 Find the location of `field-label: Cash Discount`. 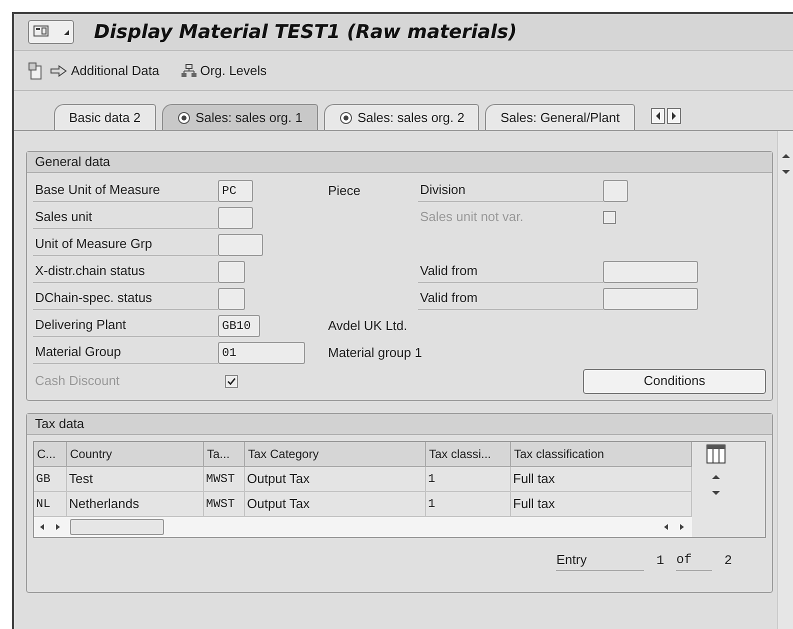

field-label: Cash Discount is located at coordinates (77, 381).